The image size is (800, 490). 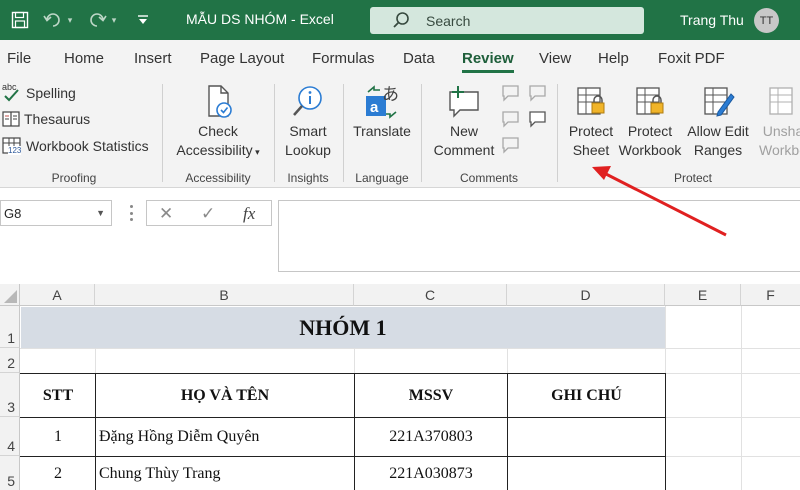 I want to click on cell-stt: 1, so click(x=58, y=437).